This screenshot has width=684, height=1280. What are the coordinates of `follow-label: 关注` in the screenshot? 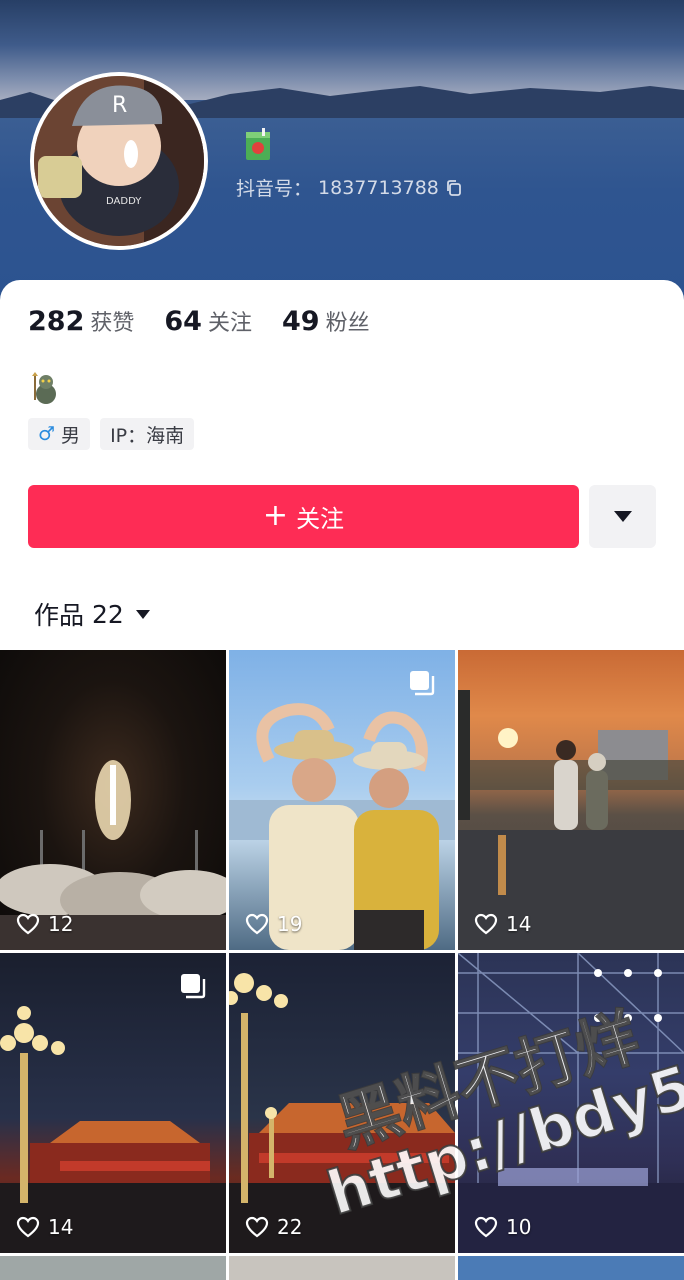 It's located at (320, 519).